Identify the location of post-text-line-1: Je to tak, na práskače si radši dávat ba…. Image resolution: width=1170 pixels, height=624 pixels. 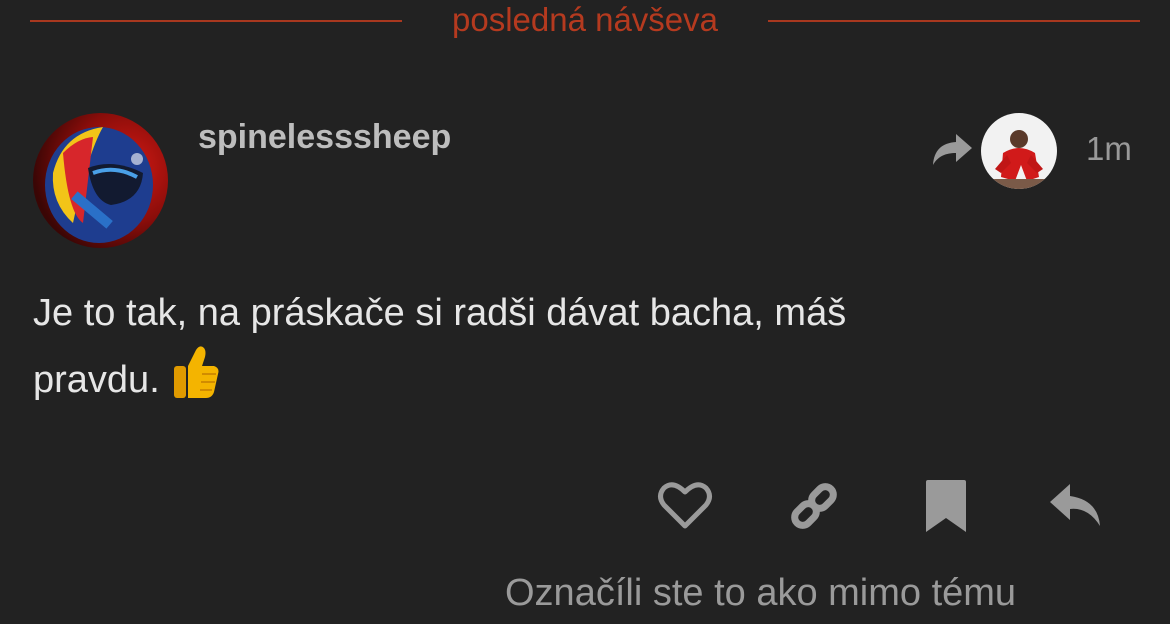
(440, 313).